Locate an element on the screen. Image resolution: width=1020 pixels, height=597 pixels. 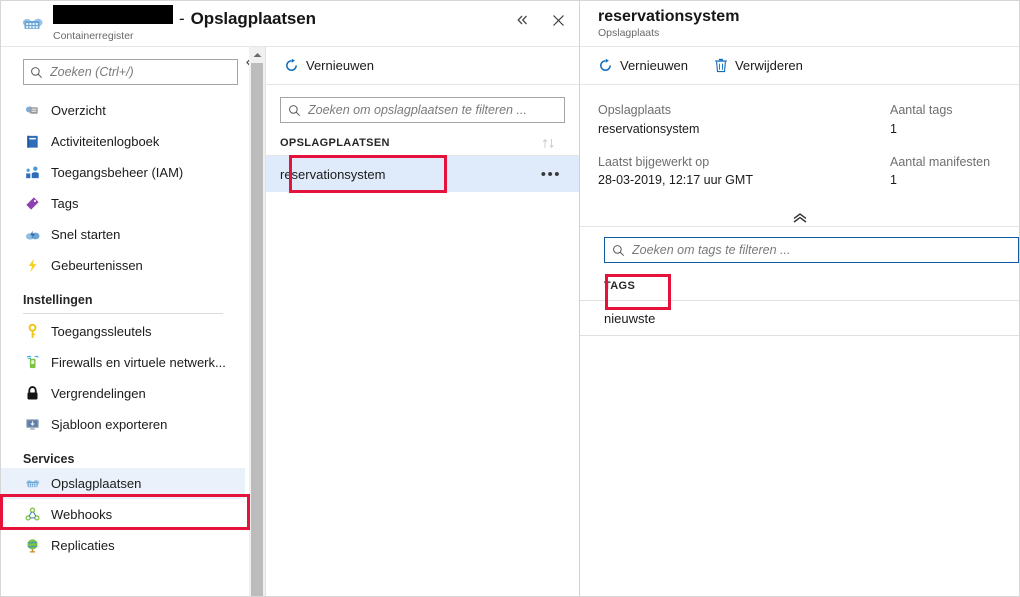
property-aantal-tags: Aantal tags 1 is located at coordinates (940, 120).